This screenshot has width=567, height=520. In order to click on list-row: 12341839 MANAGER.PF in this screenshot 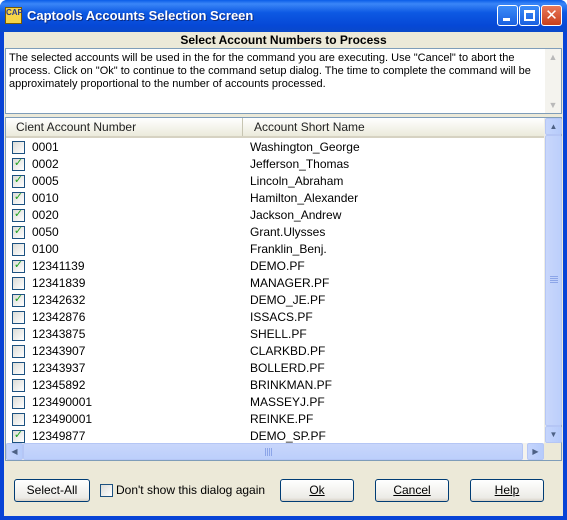, I will do `click(275, 282)`.